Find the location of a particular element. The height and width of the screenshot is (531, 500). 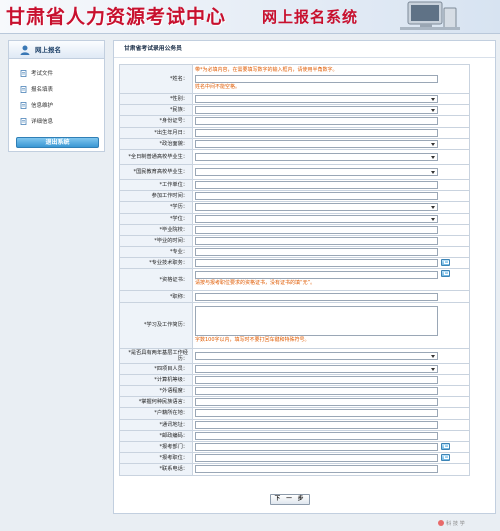

form-row: *全日制普通高校毕业生： is located at coordinates (294, 156).